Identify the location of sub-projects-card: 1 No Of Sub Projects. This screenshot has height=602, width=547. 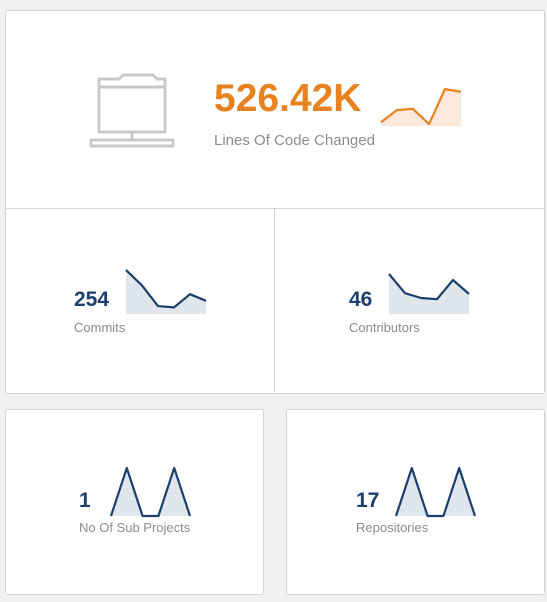
(134, 502).